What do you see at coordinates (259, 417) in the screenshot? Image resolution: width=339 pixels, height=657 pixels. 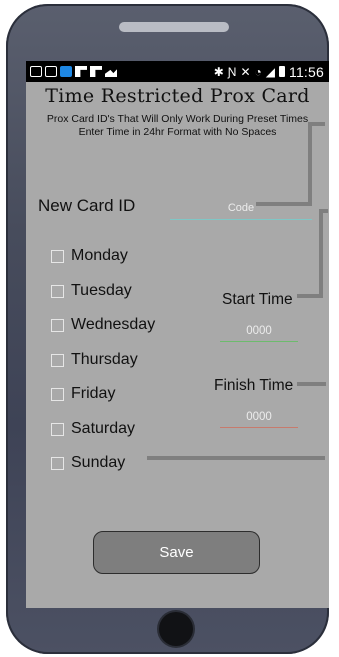 I see `finish-time-input` at bounding box center [259, 417].